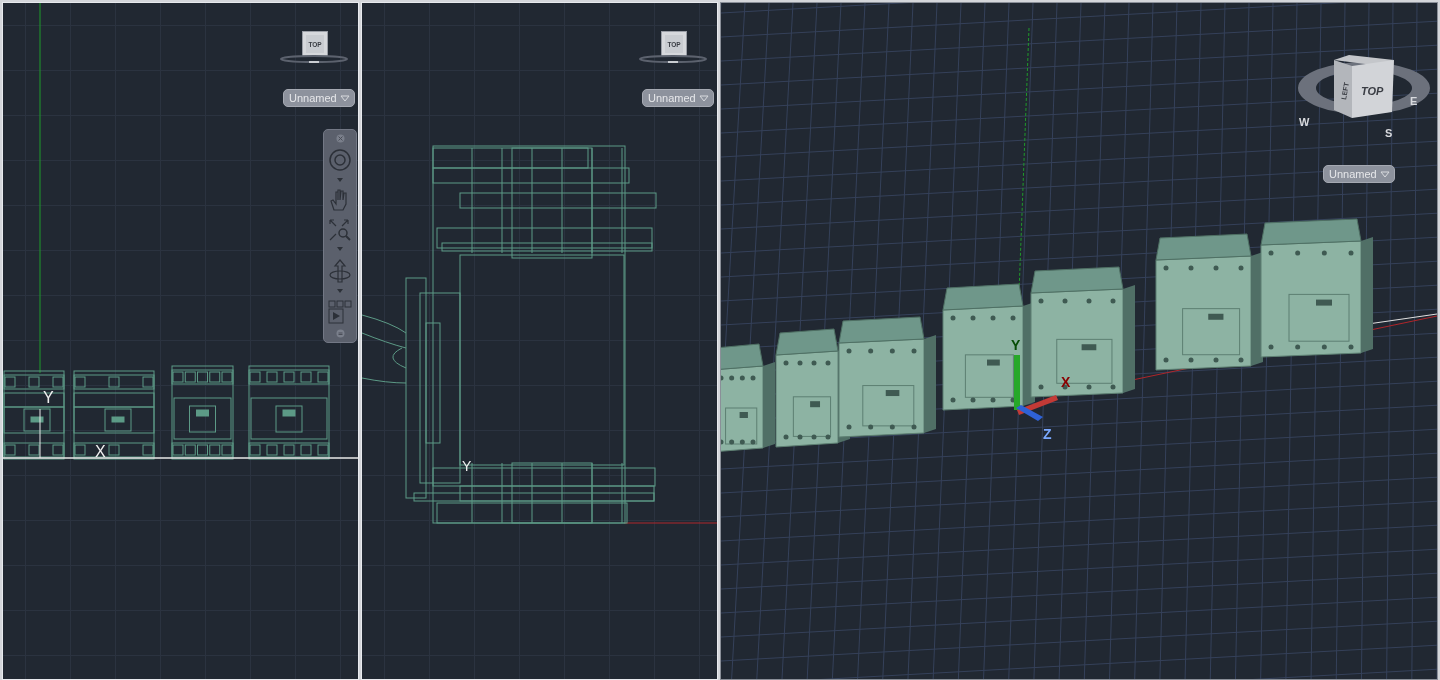 The width and height of the screenshot is (1440, 680). I want to click on zoom-icon, so click(340, 229).